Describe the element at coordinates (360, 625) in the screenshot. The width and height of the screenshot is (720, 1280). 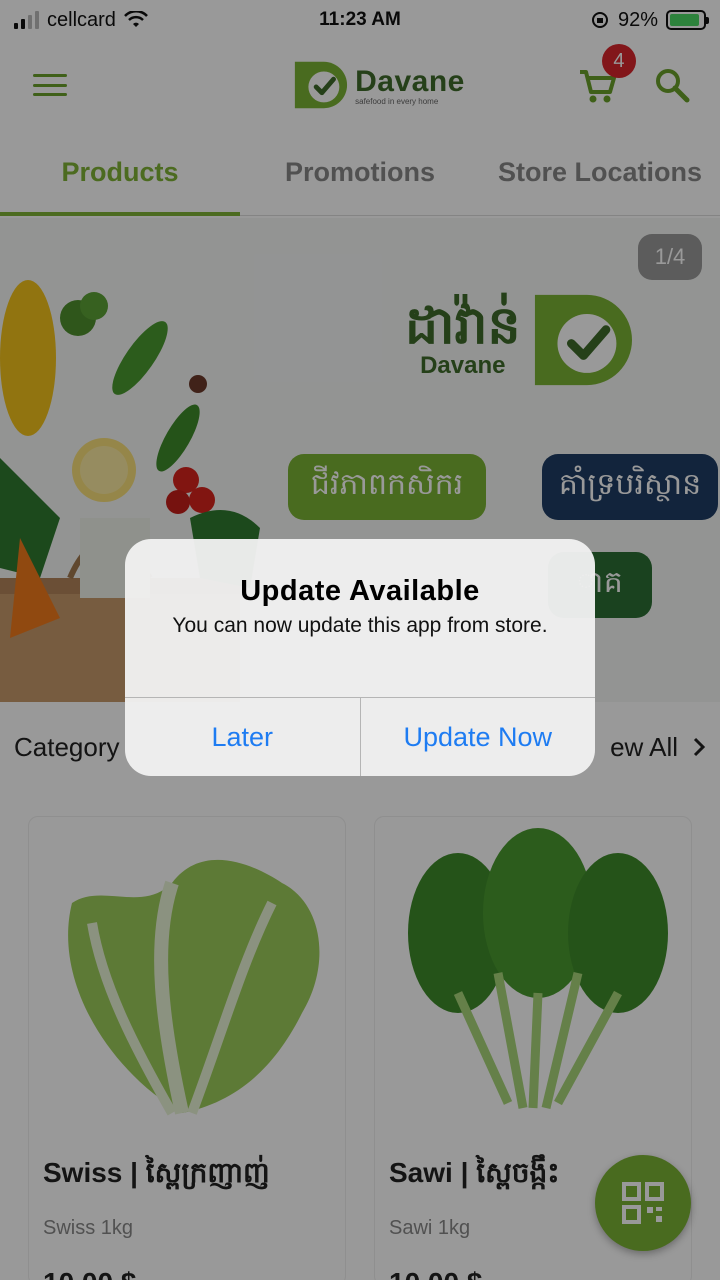
I see `dialog-message: You can now update this app from store.` at that location.